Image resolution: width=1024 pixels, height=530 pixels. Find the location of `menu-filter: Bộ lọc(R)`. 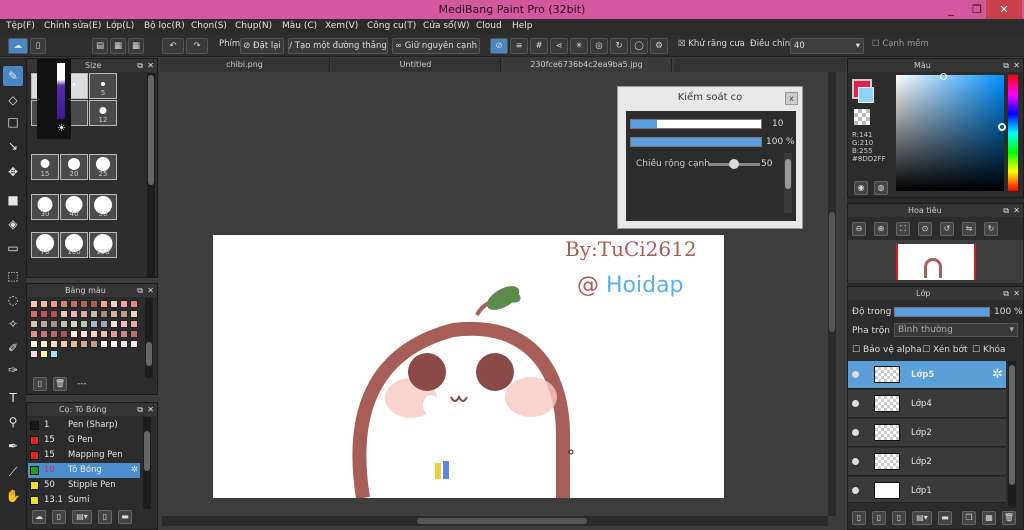

menu-filter: Bộ lọc(R) is located at coordinates (164, 26).